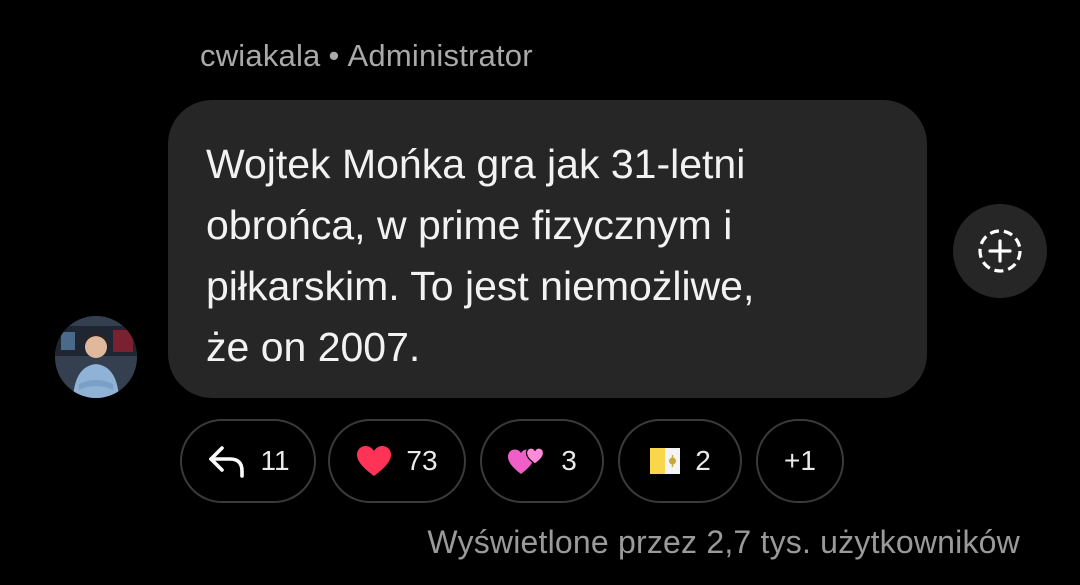 This screenshot has width=1080, height=585. I want to click on add-reaction-icon, so click(1000, 251).